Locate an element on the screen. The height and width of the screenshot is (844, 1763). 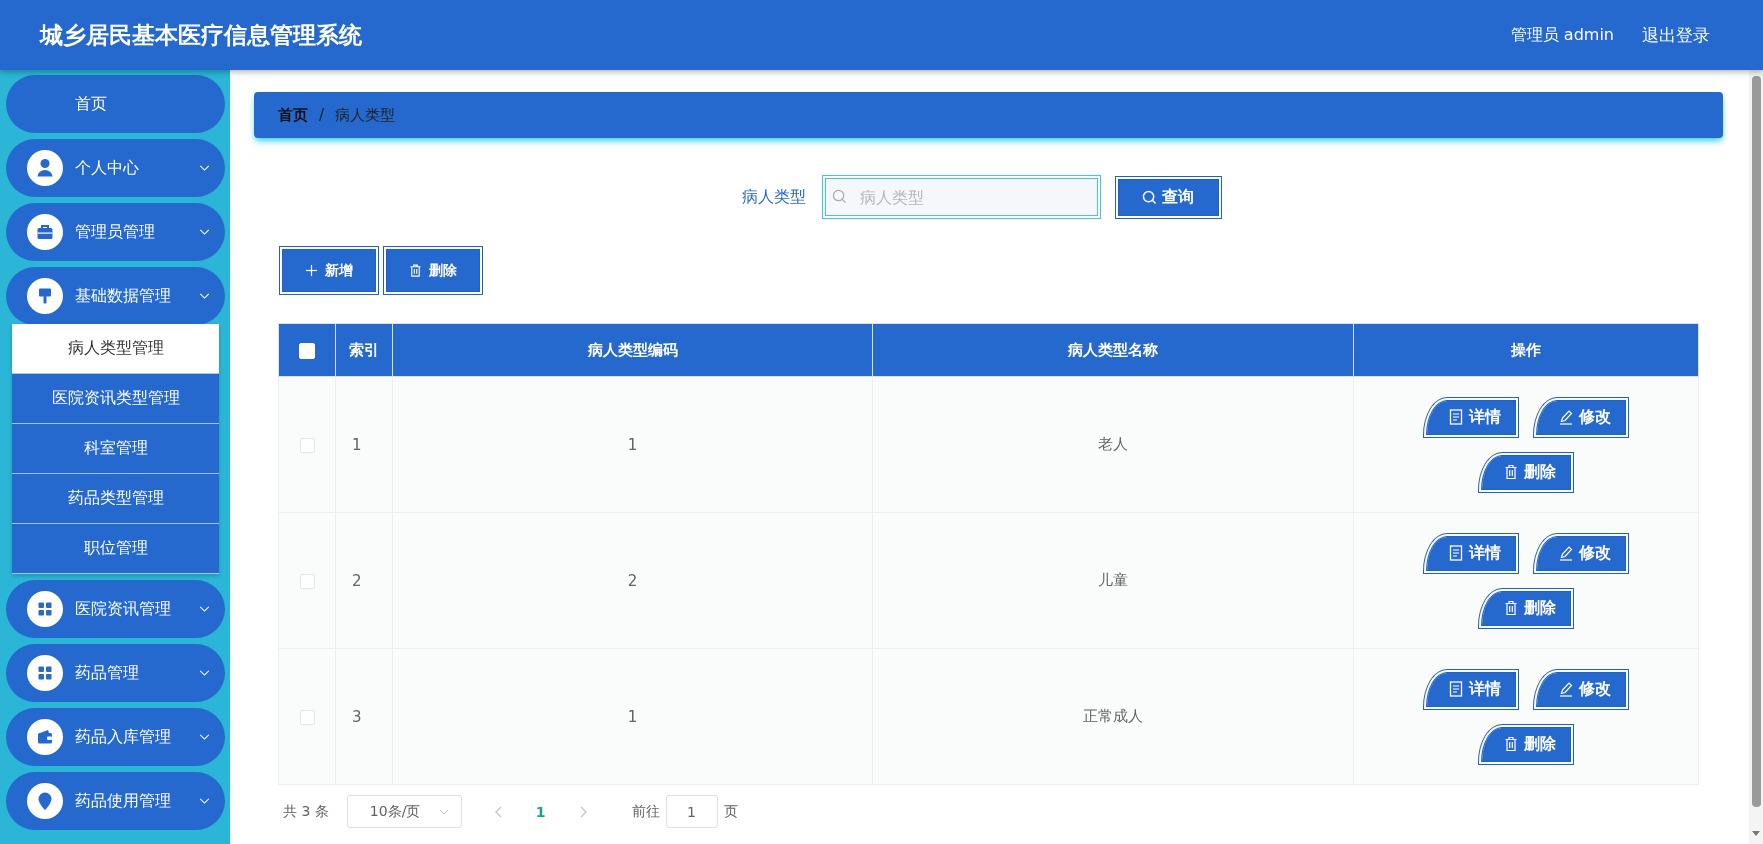
query-button: 查询 is located at coordinates (1168, 197).